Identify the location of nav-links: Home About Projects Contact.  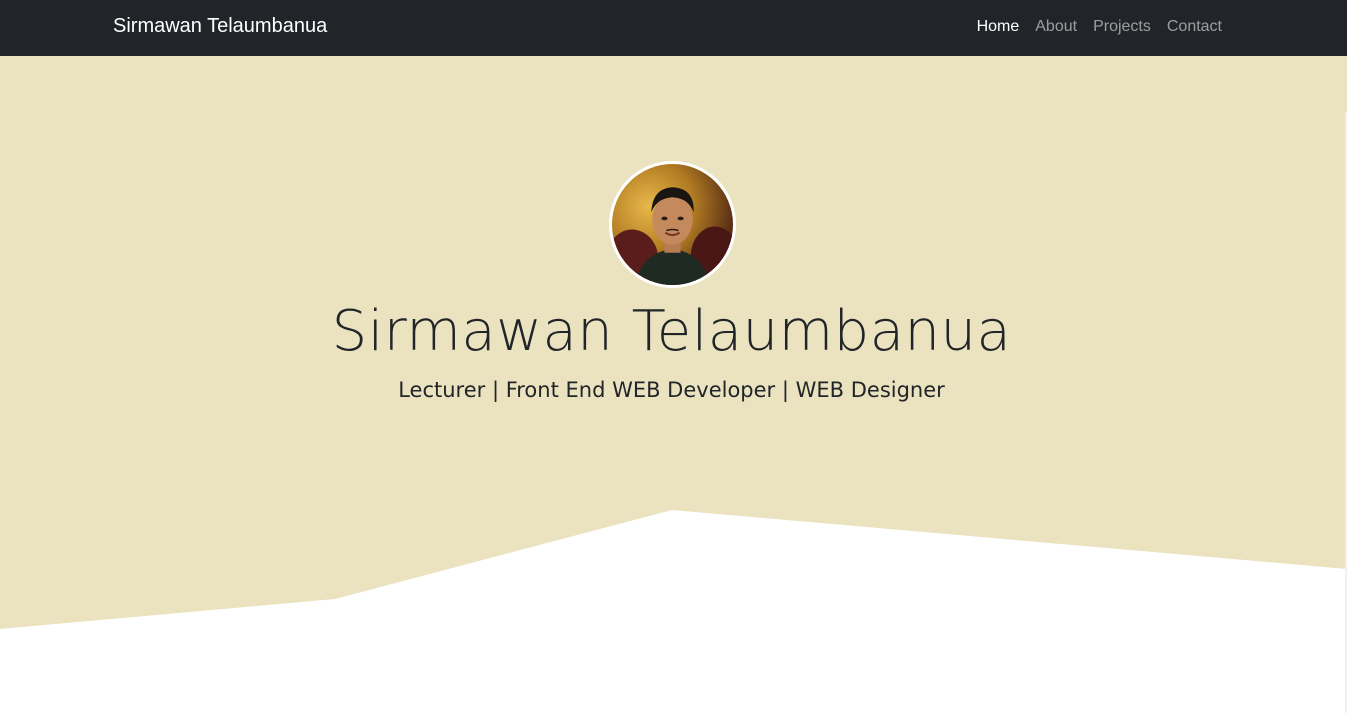
(1099, 27).